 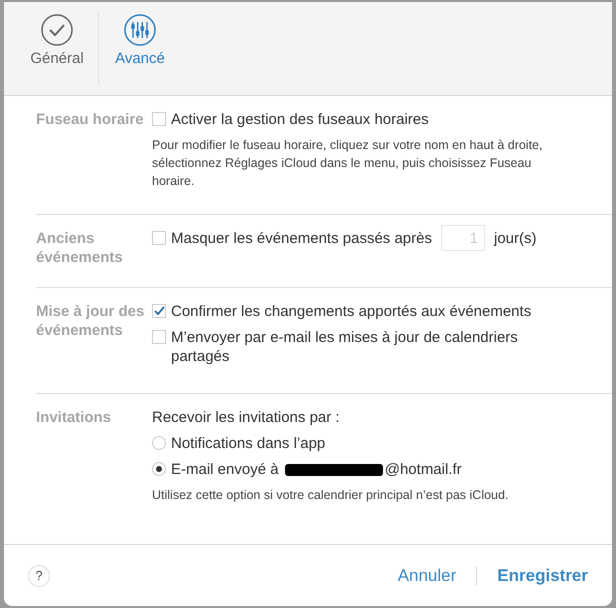 I want to click on hint-text: Utilisez cette option si votre calendrier principal n’est pas iCloud., so click(x=331, y=495).